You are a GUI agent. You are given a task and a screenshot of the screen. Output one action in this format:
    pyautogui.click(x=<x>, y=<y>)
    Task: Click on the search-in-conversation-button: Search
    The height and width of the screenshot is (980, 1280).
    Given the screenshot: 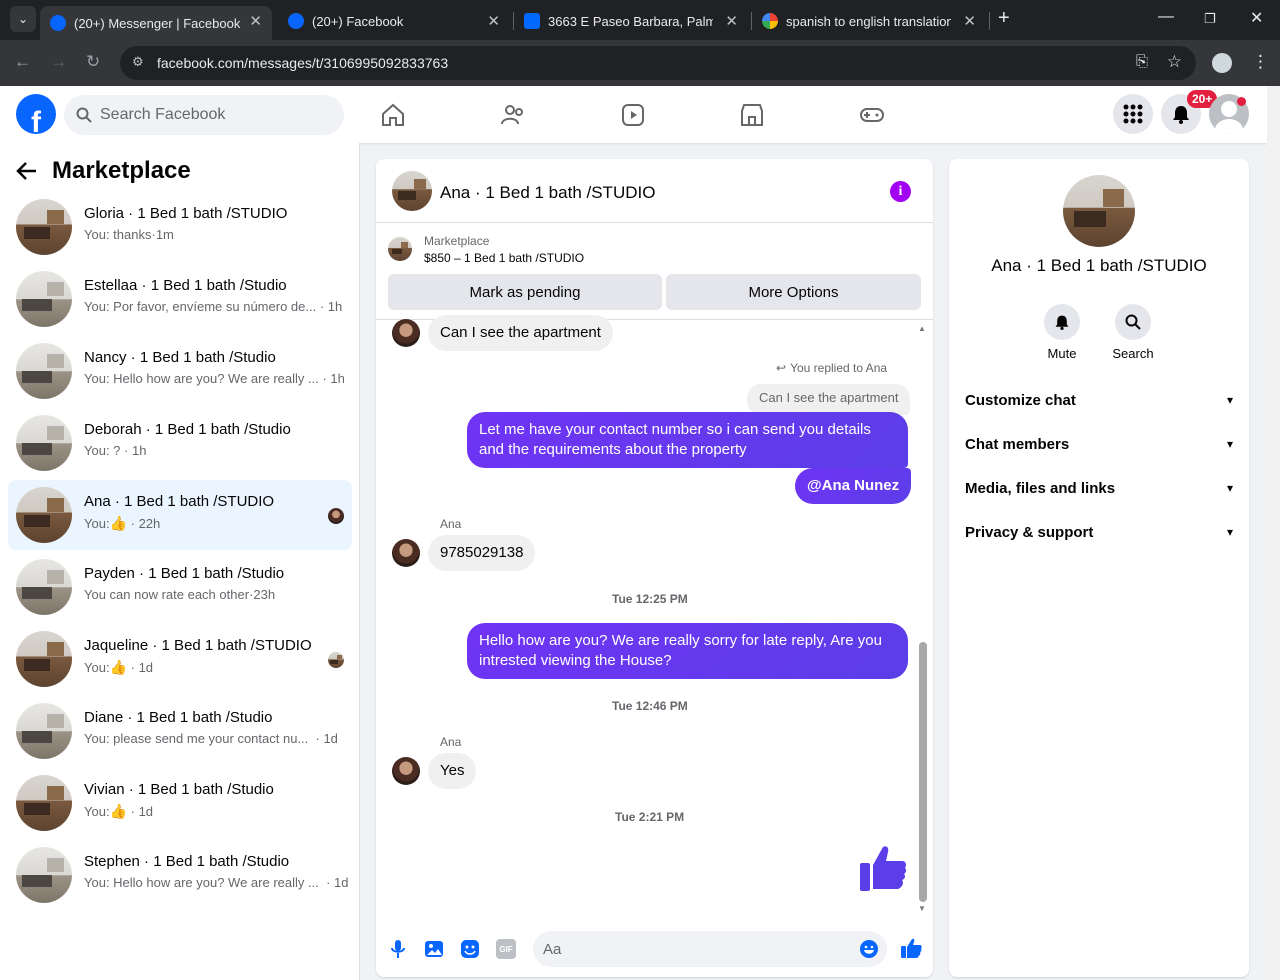 What is the action you would take?
    pyautogui.click(x=1133, y=332)
    